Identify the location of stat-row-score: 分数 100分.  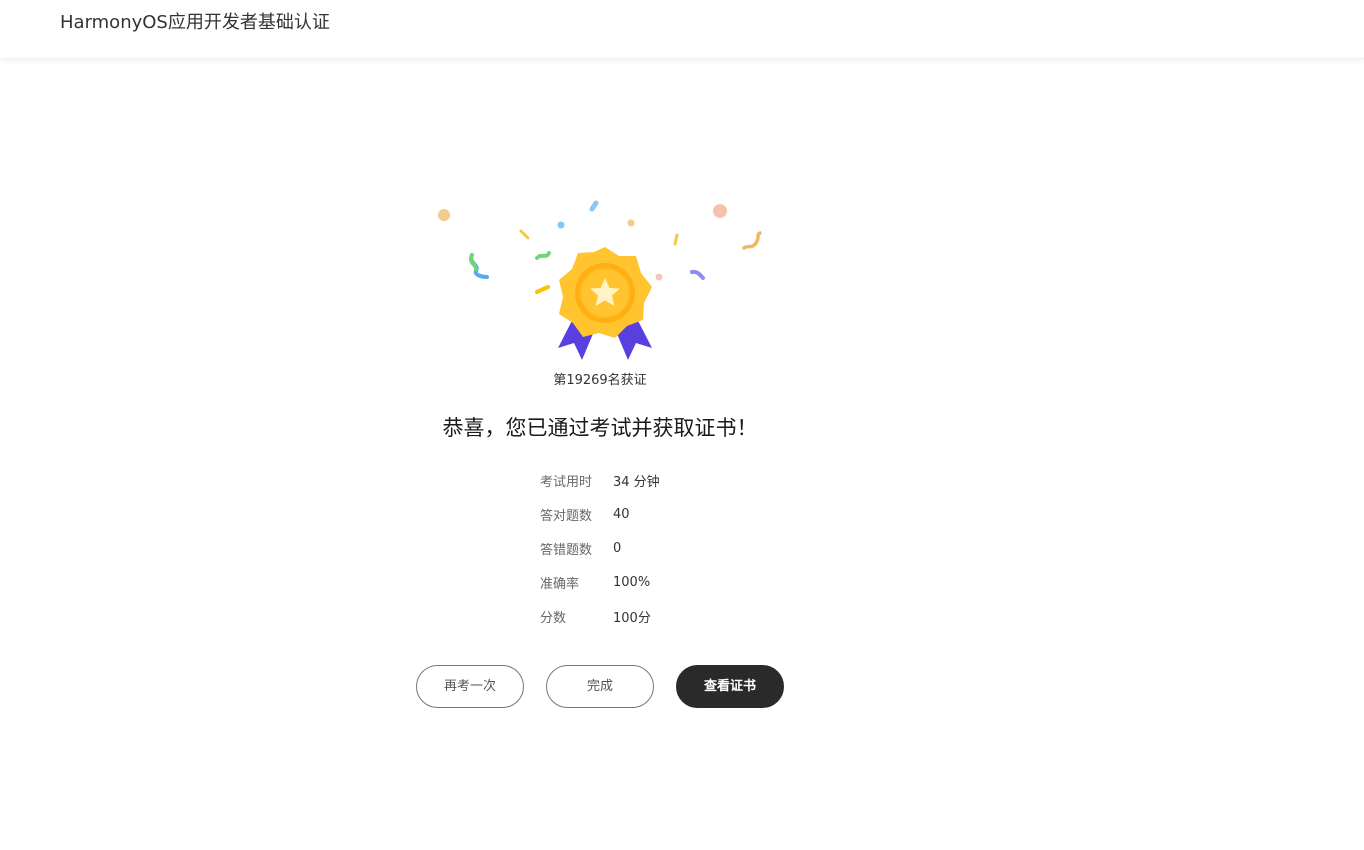
(650, 616).